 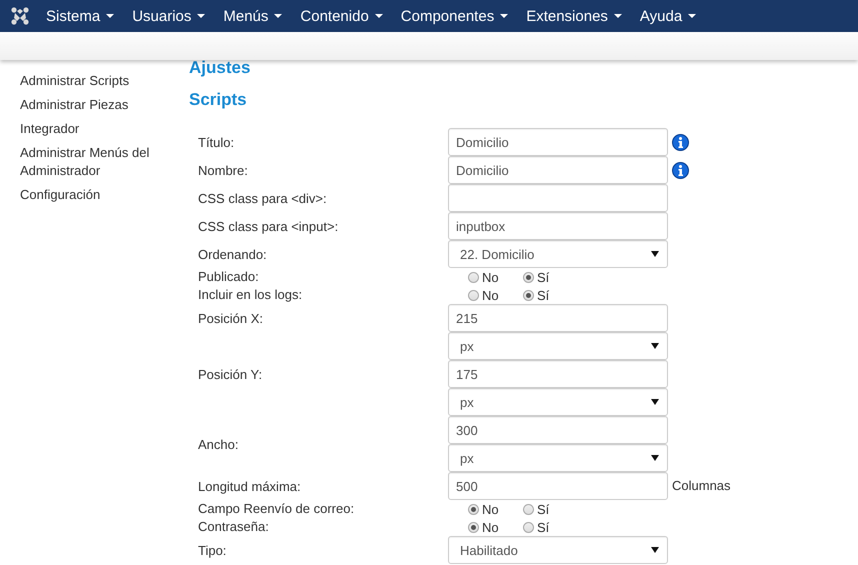 What do you see at coordinates (231, 318) in the screenshot?
I see `field-label: Posición X:` at bounding box center [231, 318].